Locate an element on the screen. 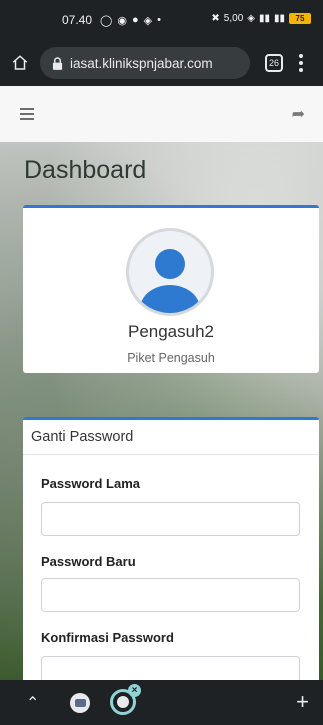 The width and height of the screenshot is (323, 725). user-icon is located at coordinates (170, 281).